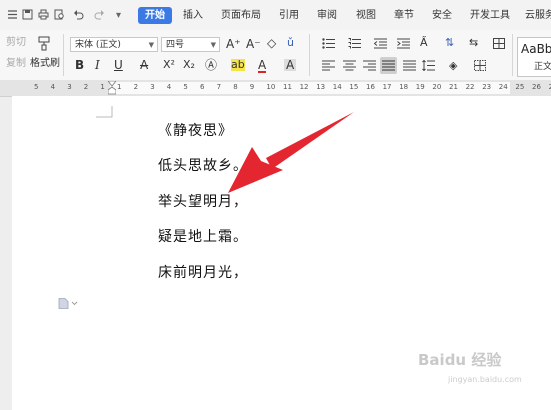  Describe the element at coordinates (104, 112) in the screenshot. I see `page-corner-mark-icon` at that location.